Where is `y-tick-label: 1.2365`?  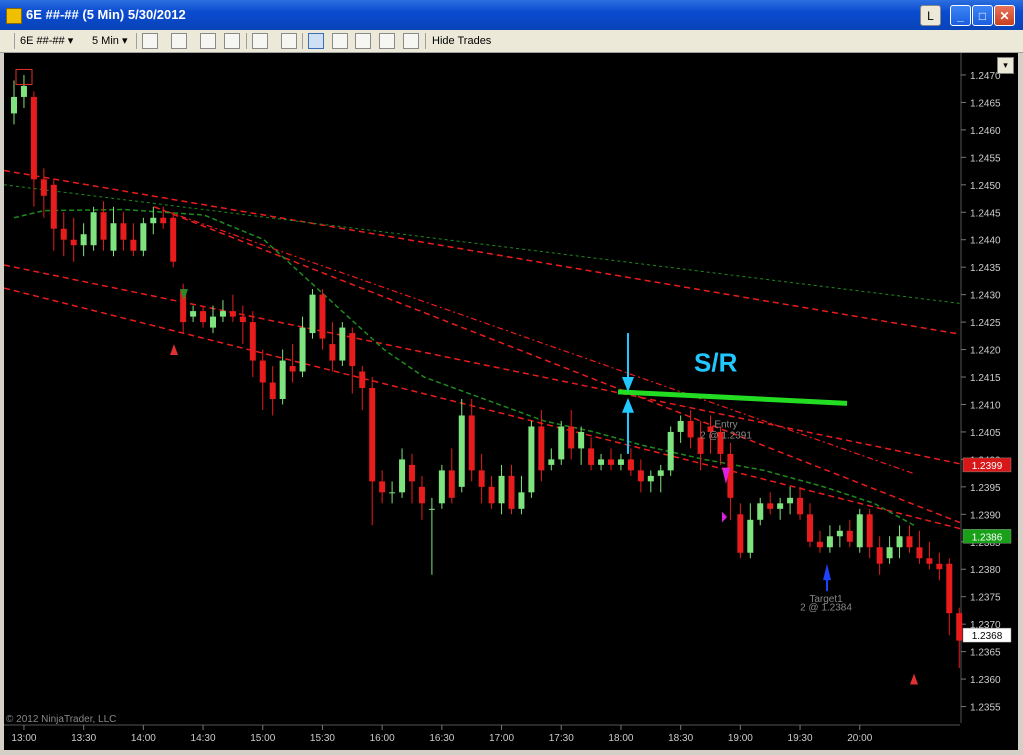
y-tick-label: 1.2365 is located at coordinates (985, 653).